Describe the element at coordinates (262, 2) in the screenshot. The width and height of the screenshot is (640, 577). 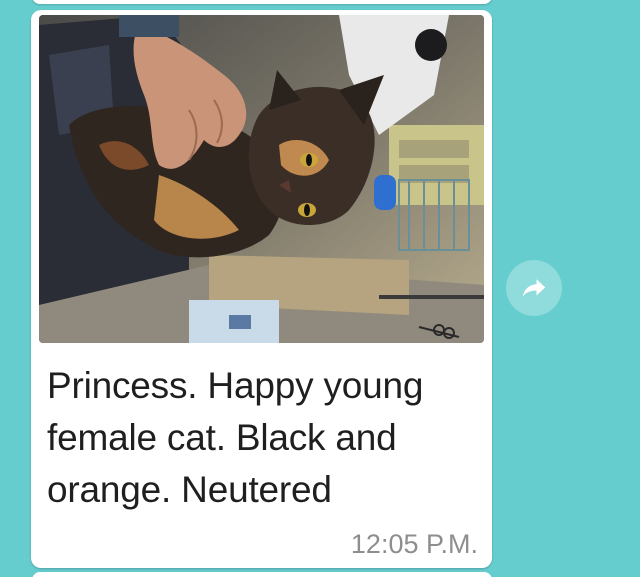
I see `previous-message-bubble` at that location.